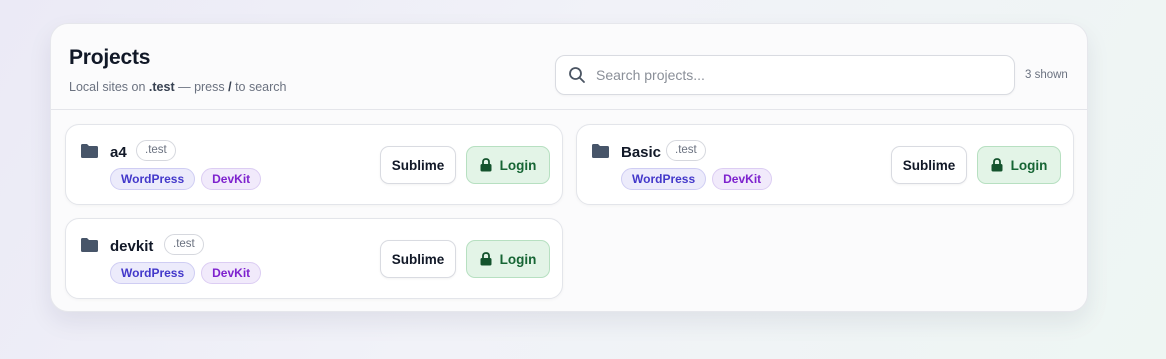 Image resolution: width=1166 pixels, height=359 pixels. I want to click on search-box, so click(785, 75).